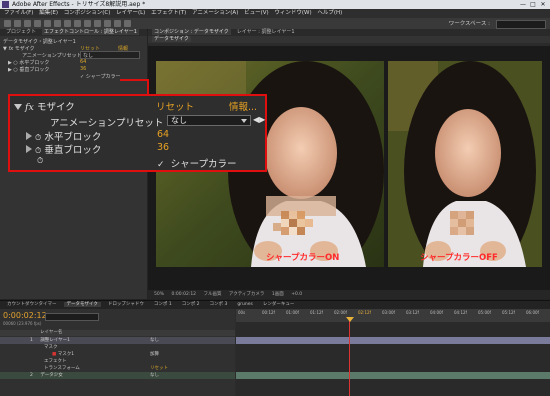 This screenshot has height=396, width=550. What do you see at coordinates (87, 23) in the screenshot?
I see `text-tool-icon` at bounding box center [87, 23].